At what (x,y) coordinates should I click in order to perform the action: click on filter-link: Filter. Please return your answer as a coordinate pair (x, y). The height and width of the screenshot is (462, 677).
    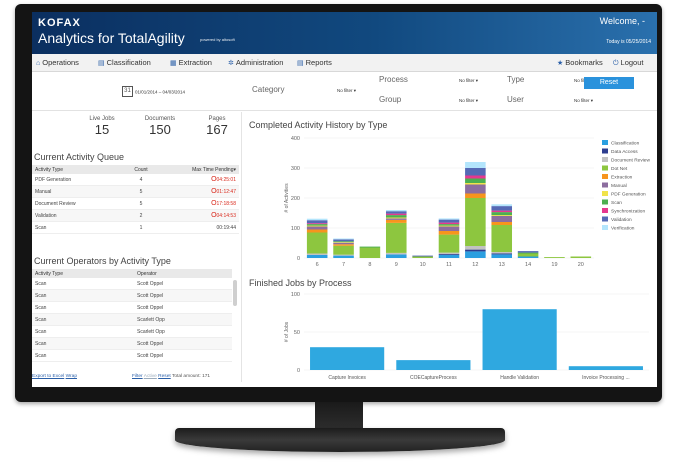
    Looking at the image, I should click on (137, 376).